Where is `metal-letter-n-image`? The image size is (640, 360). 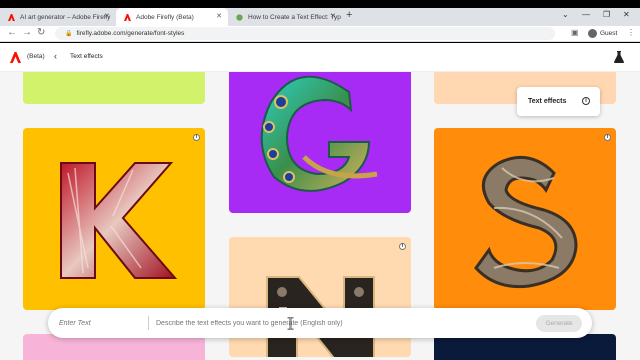
metal-letter-n-image is located at coordinates (320, 316).